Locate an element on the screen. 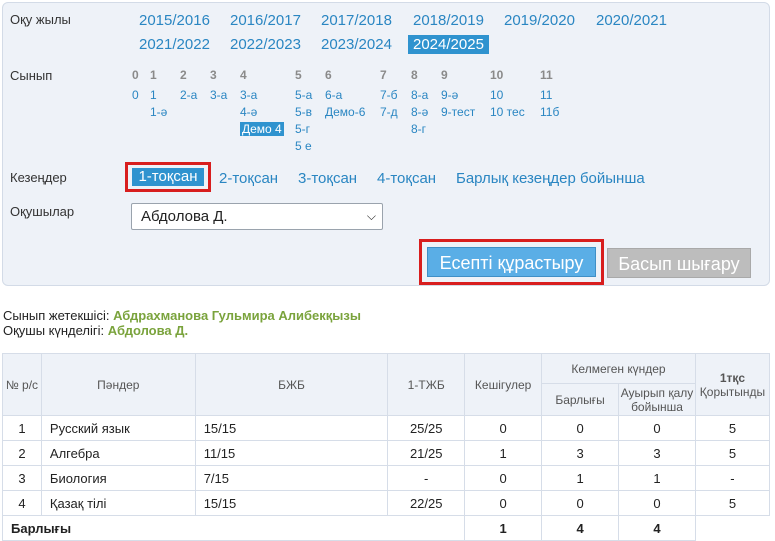  class-link: 1 is located at coordinates (153, 95).